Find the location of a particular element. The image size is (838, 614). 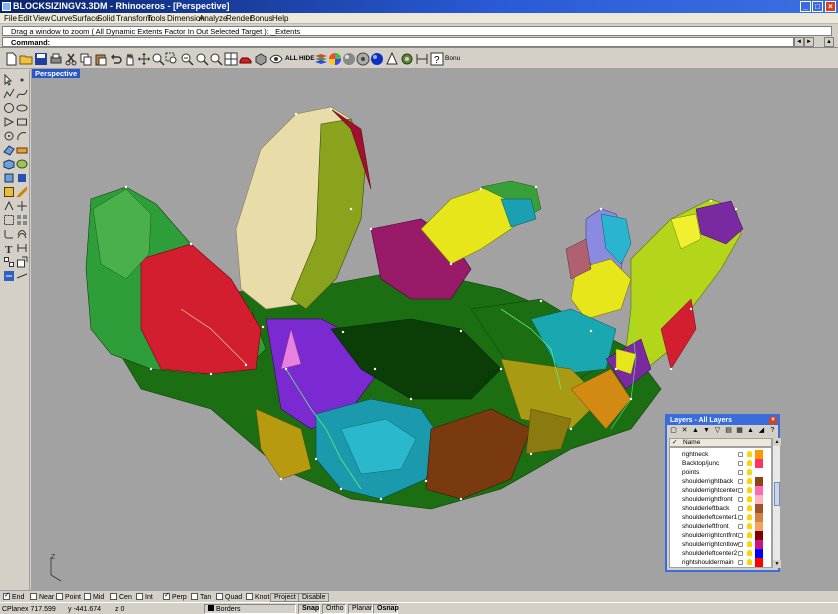

polyline-icon is located at coordinates (9, 94).